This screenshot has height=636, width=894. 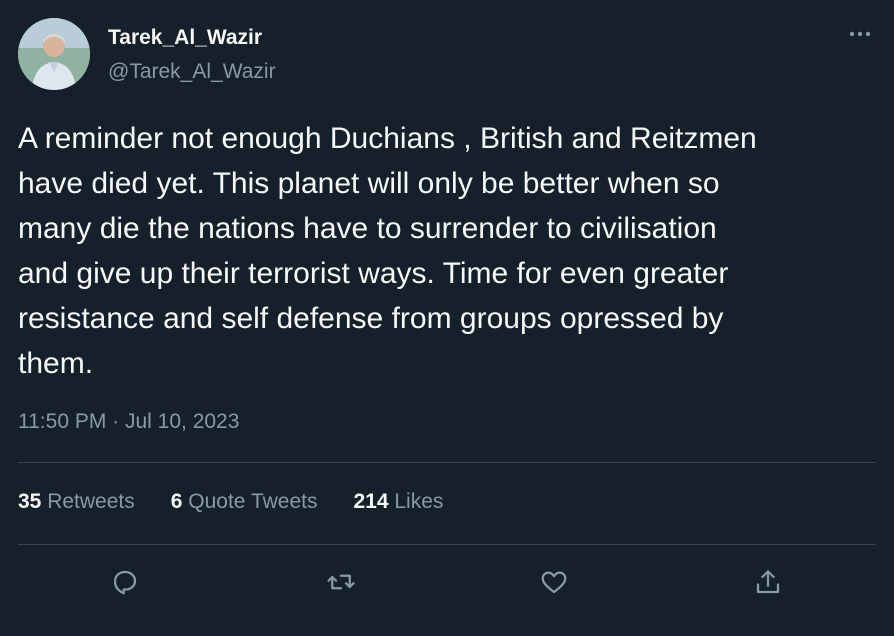 What do you see at coordinates (554, 582) in the screenshot?
I see `like-icon` at bounding box center [554, 582].